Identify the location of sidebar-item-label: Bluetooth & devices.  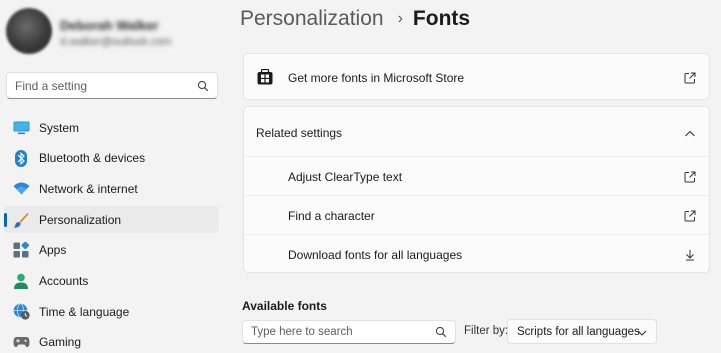
(92, 158).